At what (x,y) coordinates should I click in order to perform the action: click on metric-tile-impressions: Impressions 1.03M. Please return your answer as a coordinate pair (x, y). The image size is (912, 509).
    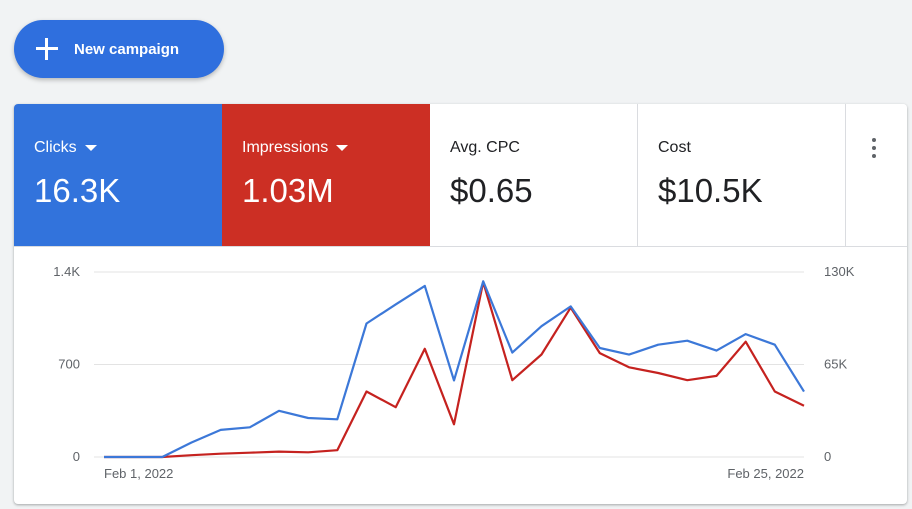
    Looking at the image, I should click on (326, 175).